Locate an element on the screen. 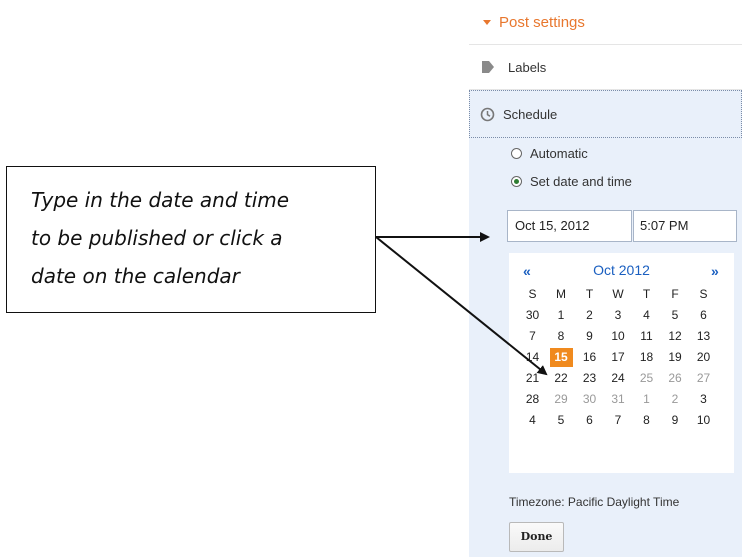 This screenshot has height=557, width=742. calendar-day: 23 is located at coordinates (589, 378).